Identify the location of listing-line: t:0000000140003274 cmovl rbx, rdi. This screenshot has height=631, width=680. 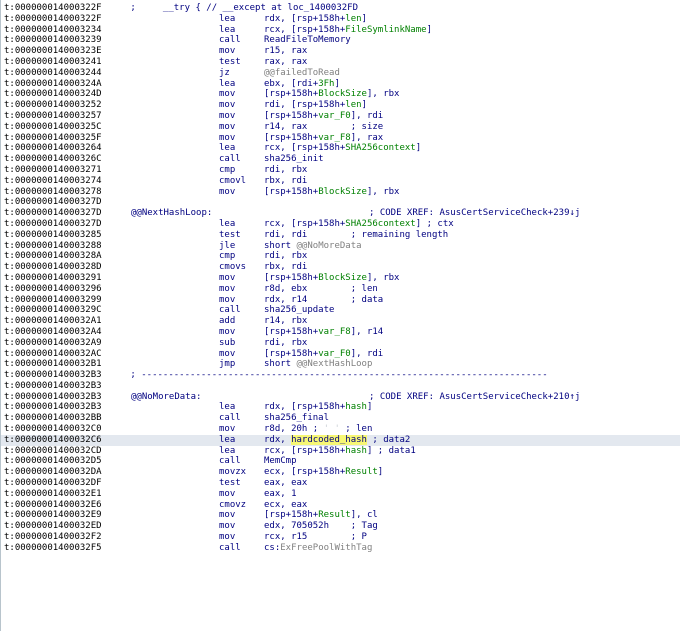
(340, 181).